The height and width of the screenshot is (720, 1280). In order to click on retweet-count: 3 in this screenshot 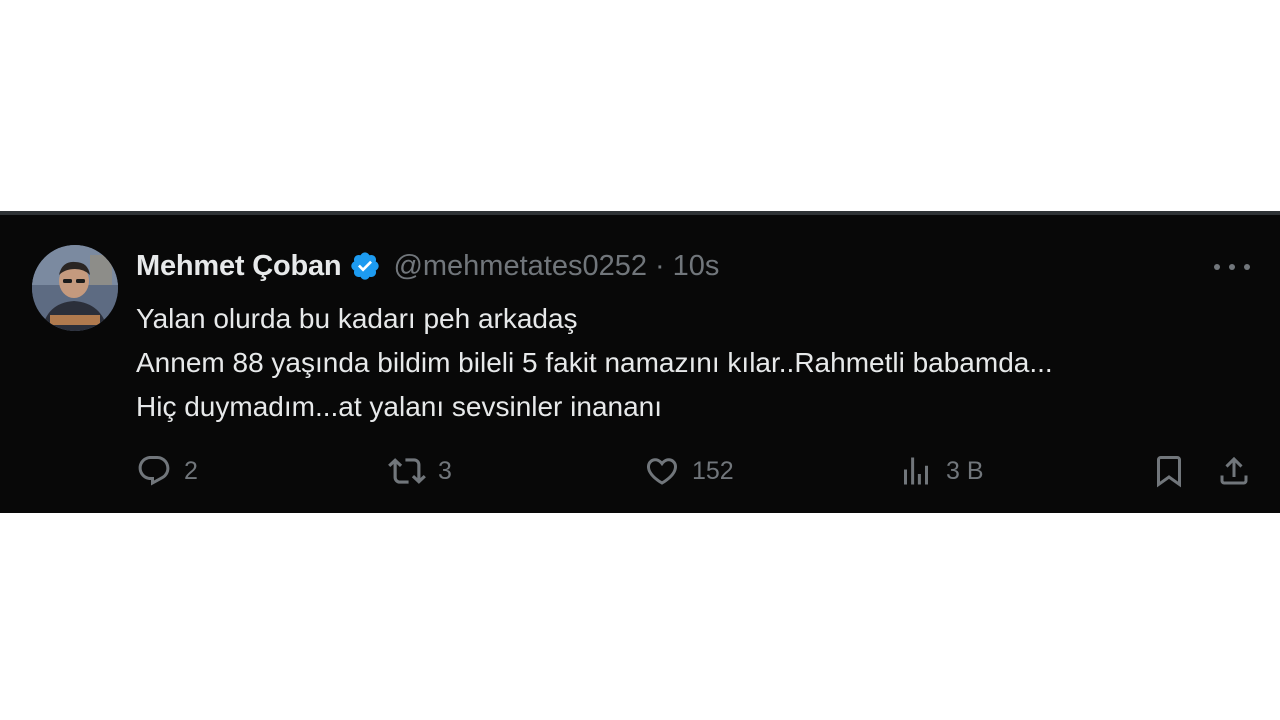, I will do `click(445, 470)`.